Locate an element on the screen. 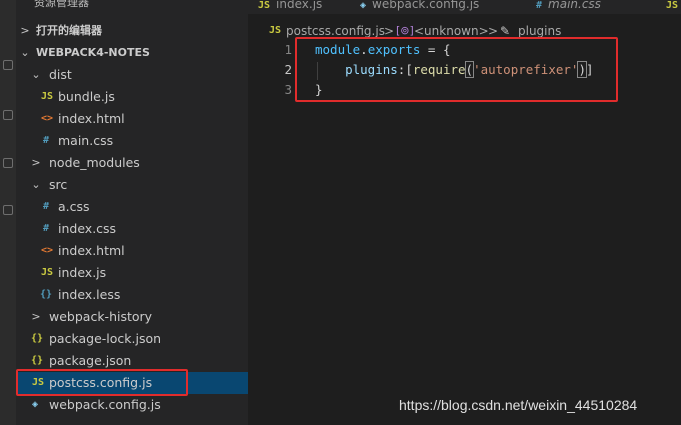 The height and width of the screenshot is (425, 681). tab-main-css: # main.css is located at coordinates (568, 7).